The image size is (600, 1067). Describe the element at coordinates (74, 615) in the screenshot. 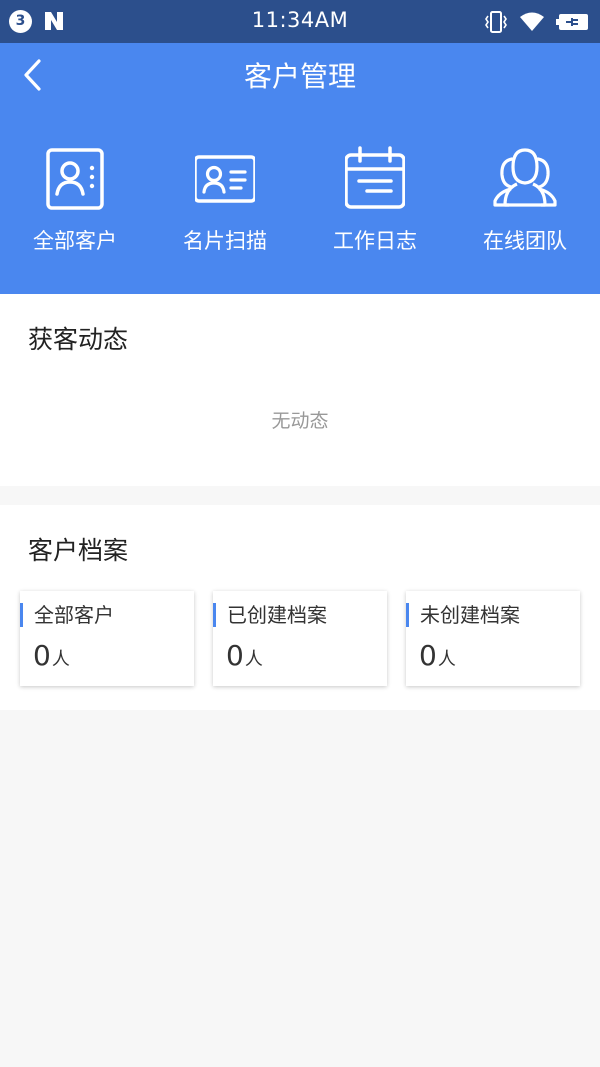

I see `stat-label: 全部客户` at that location.